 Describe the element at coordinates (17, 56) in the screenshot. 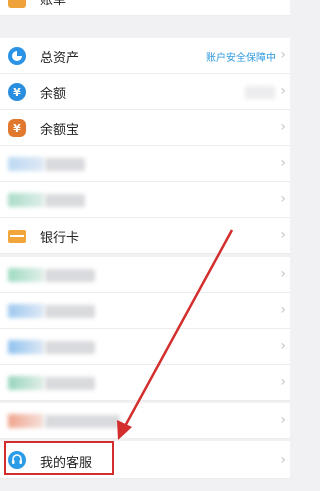

I see `pie-chart-icon` at that location.